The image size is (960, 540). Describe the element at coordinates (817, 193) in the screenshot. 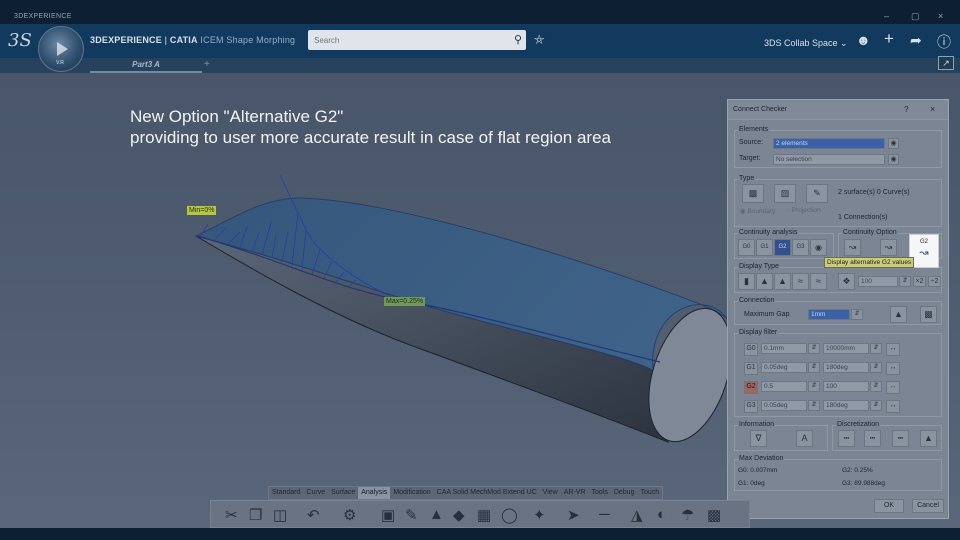

I see `curve-curve-button: ✎` at that location.